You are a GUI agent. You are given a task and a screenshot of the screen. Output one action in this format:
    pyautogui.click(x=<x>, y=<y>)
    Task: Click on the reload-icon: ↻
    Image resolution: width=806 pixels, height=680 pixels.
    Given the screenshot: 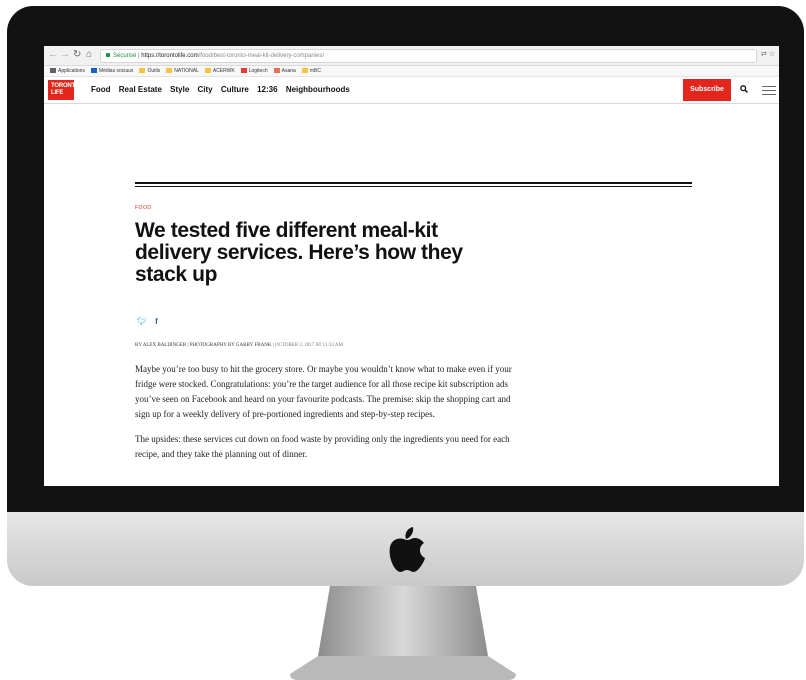 What is the action you would take?
    pyautogui.click(x=77, y=55)
    